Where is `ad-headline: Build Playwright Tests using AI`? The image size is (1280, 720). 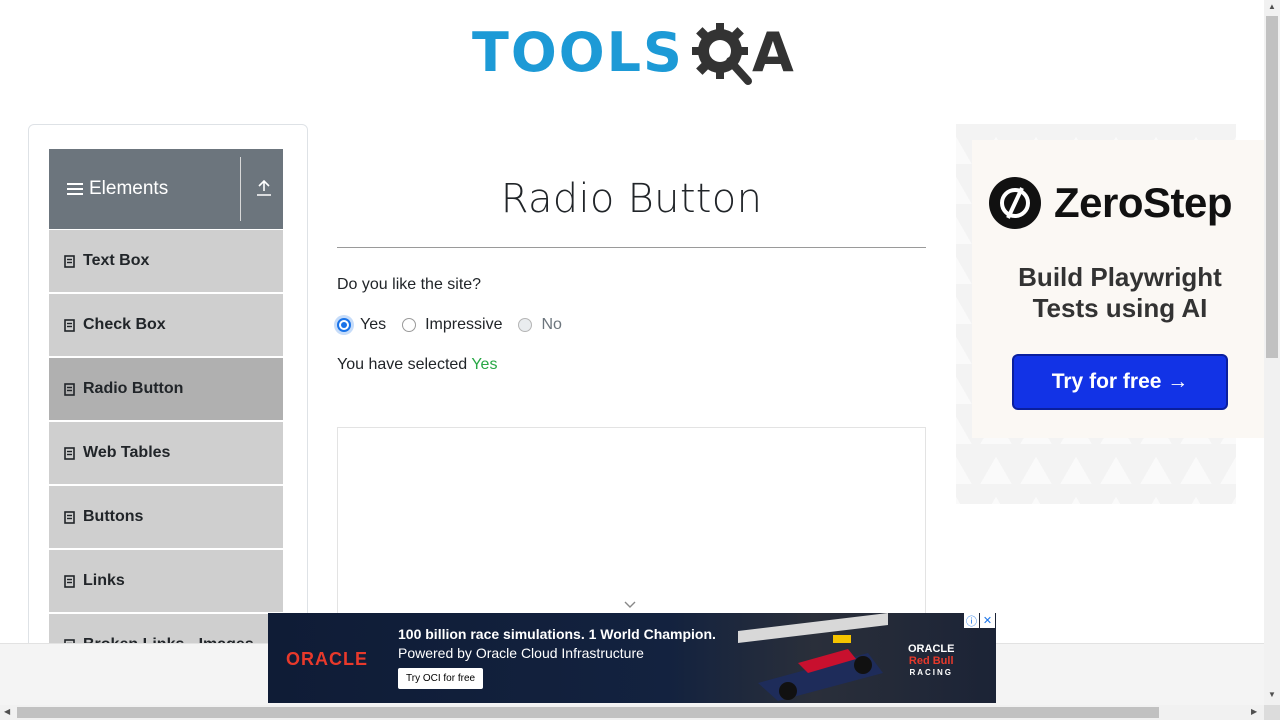 ad-headline: Build Playwright Tests using AI is located at coordinates (1120, 293).